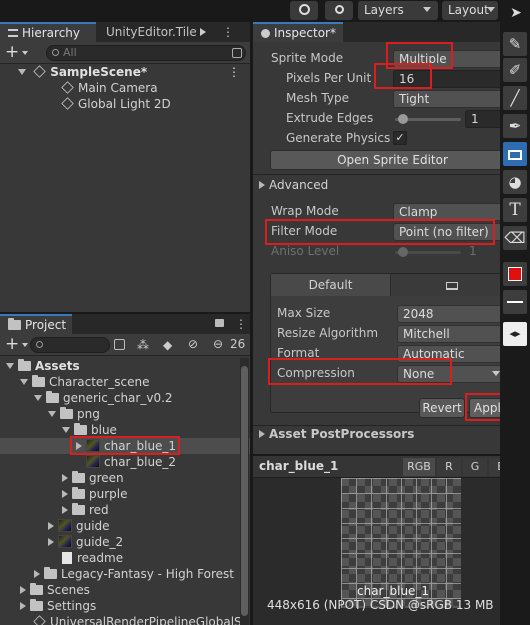 The width and height of the screenshot is (530, 625). I want to click on tree-item-scenes: Scenes, so click(125, 590).